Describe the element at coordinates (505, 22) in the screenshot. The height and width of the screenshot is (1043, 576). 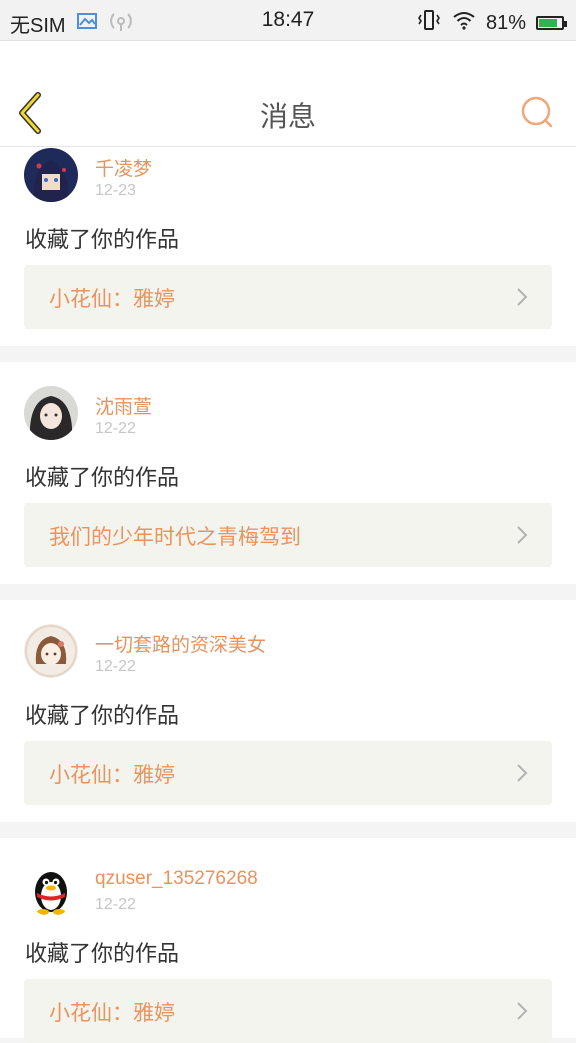
I see `battery-percent: 81%` at that location.